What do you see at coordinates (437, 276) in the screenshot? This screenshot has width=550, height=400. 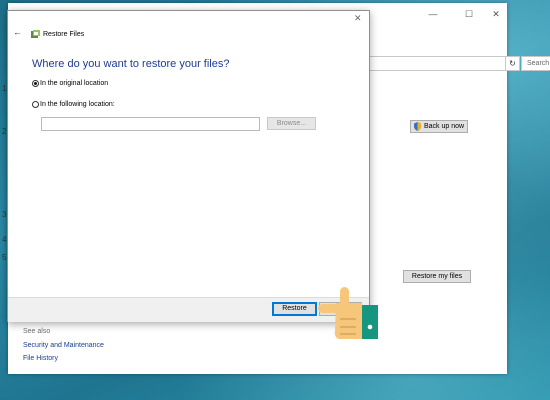 I see `restore-my-files-button: Restore my files` at bounding box center [437, 276].